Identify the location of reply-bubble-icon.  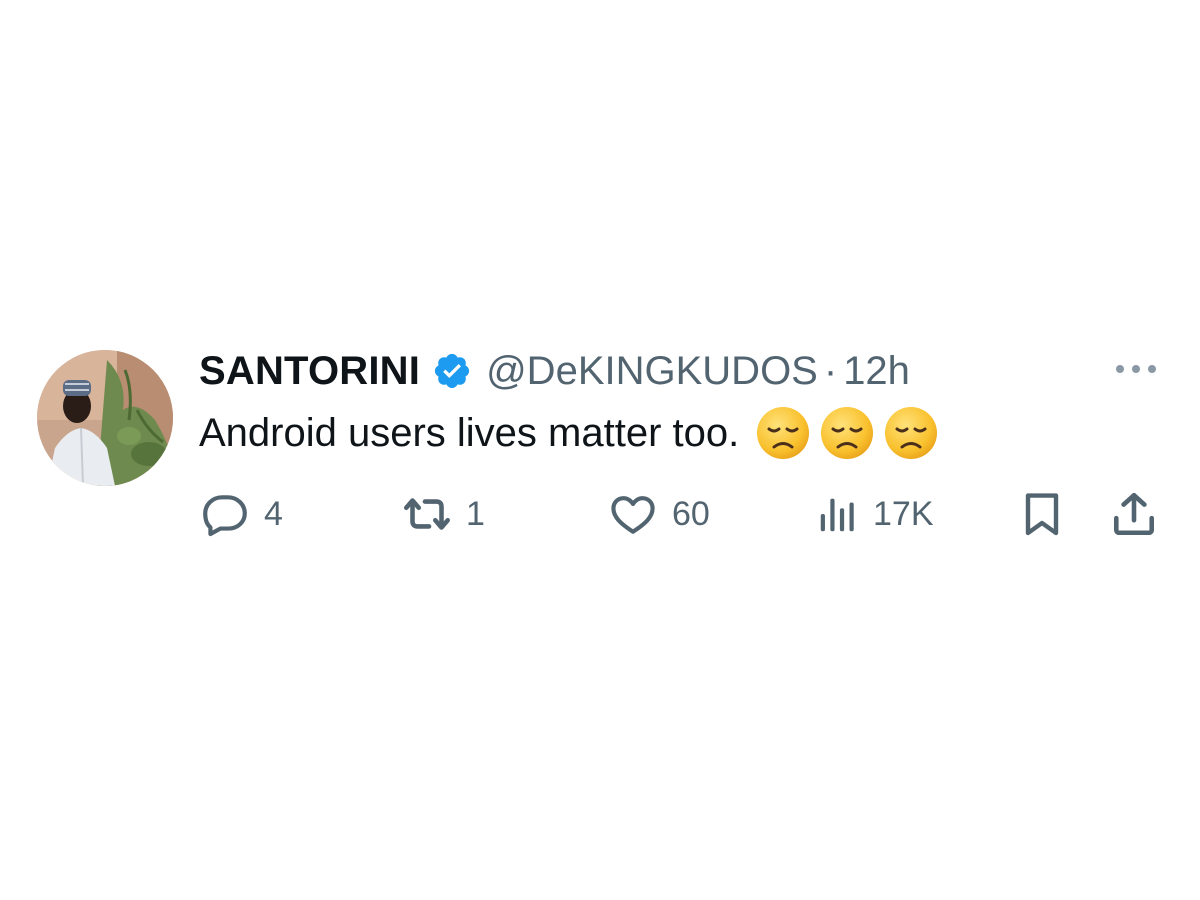
(225, 514).